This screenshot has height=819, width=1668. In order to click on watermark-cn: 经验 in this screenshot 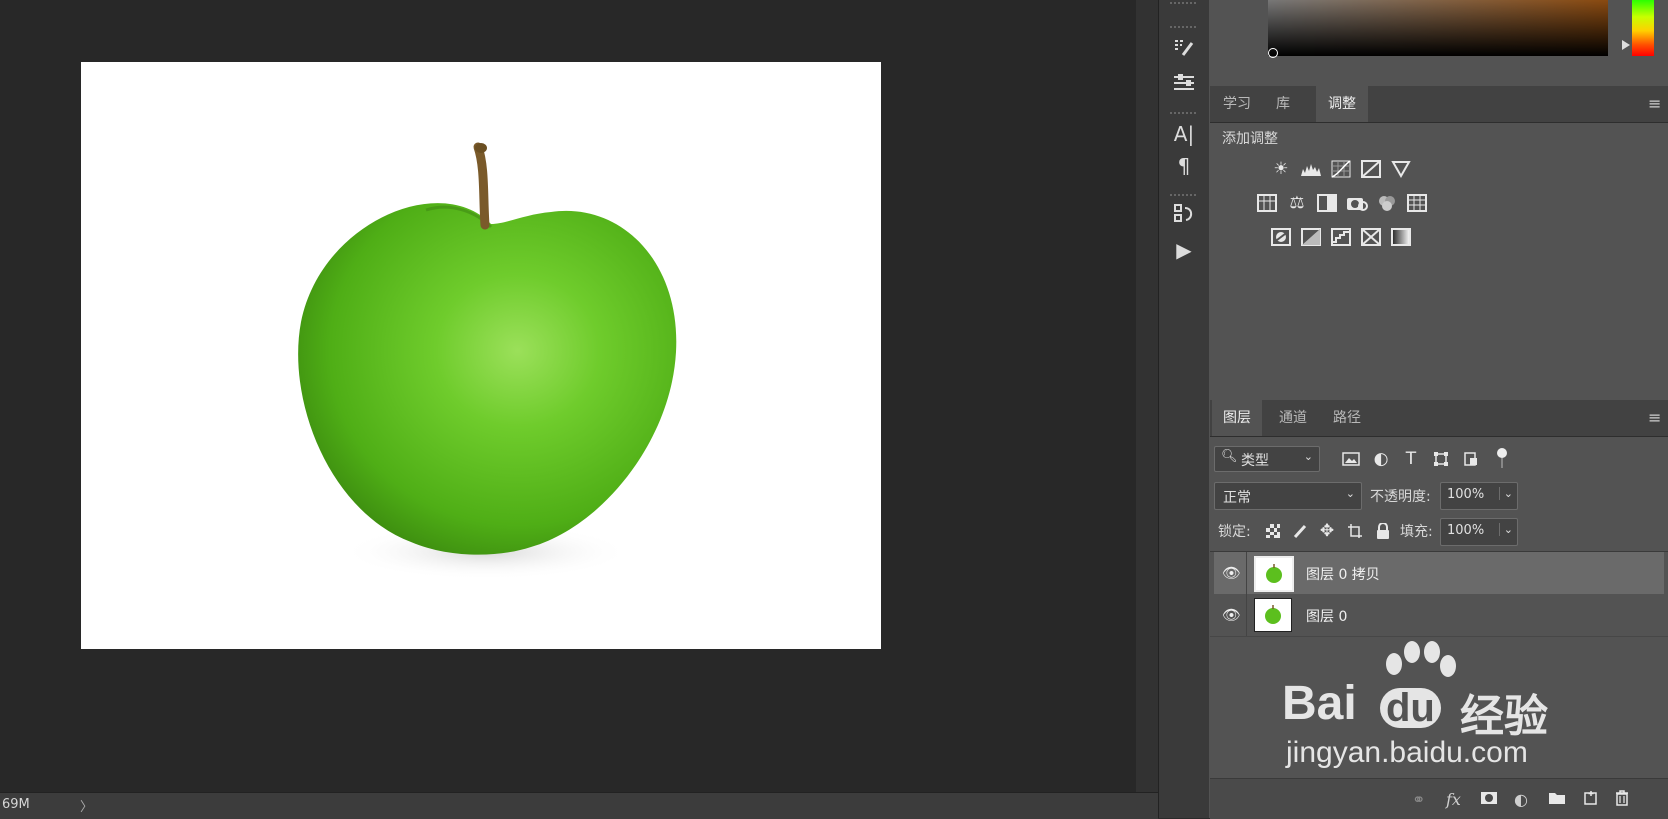, I will do `click(1504, 716)`.